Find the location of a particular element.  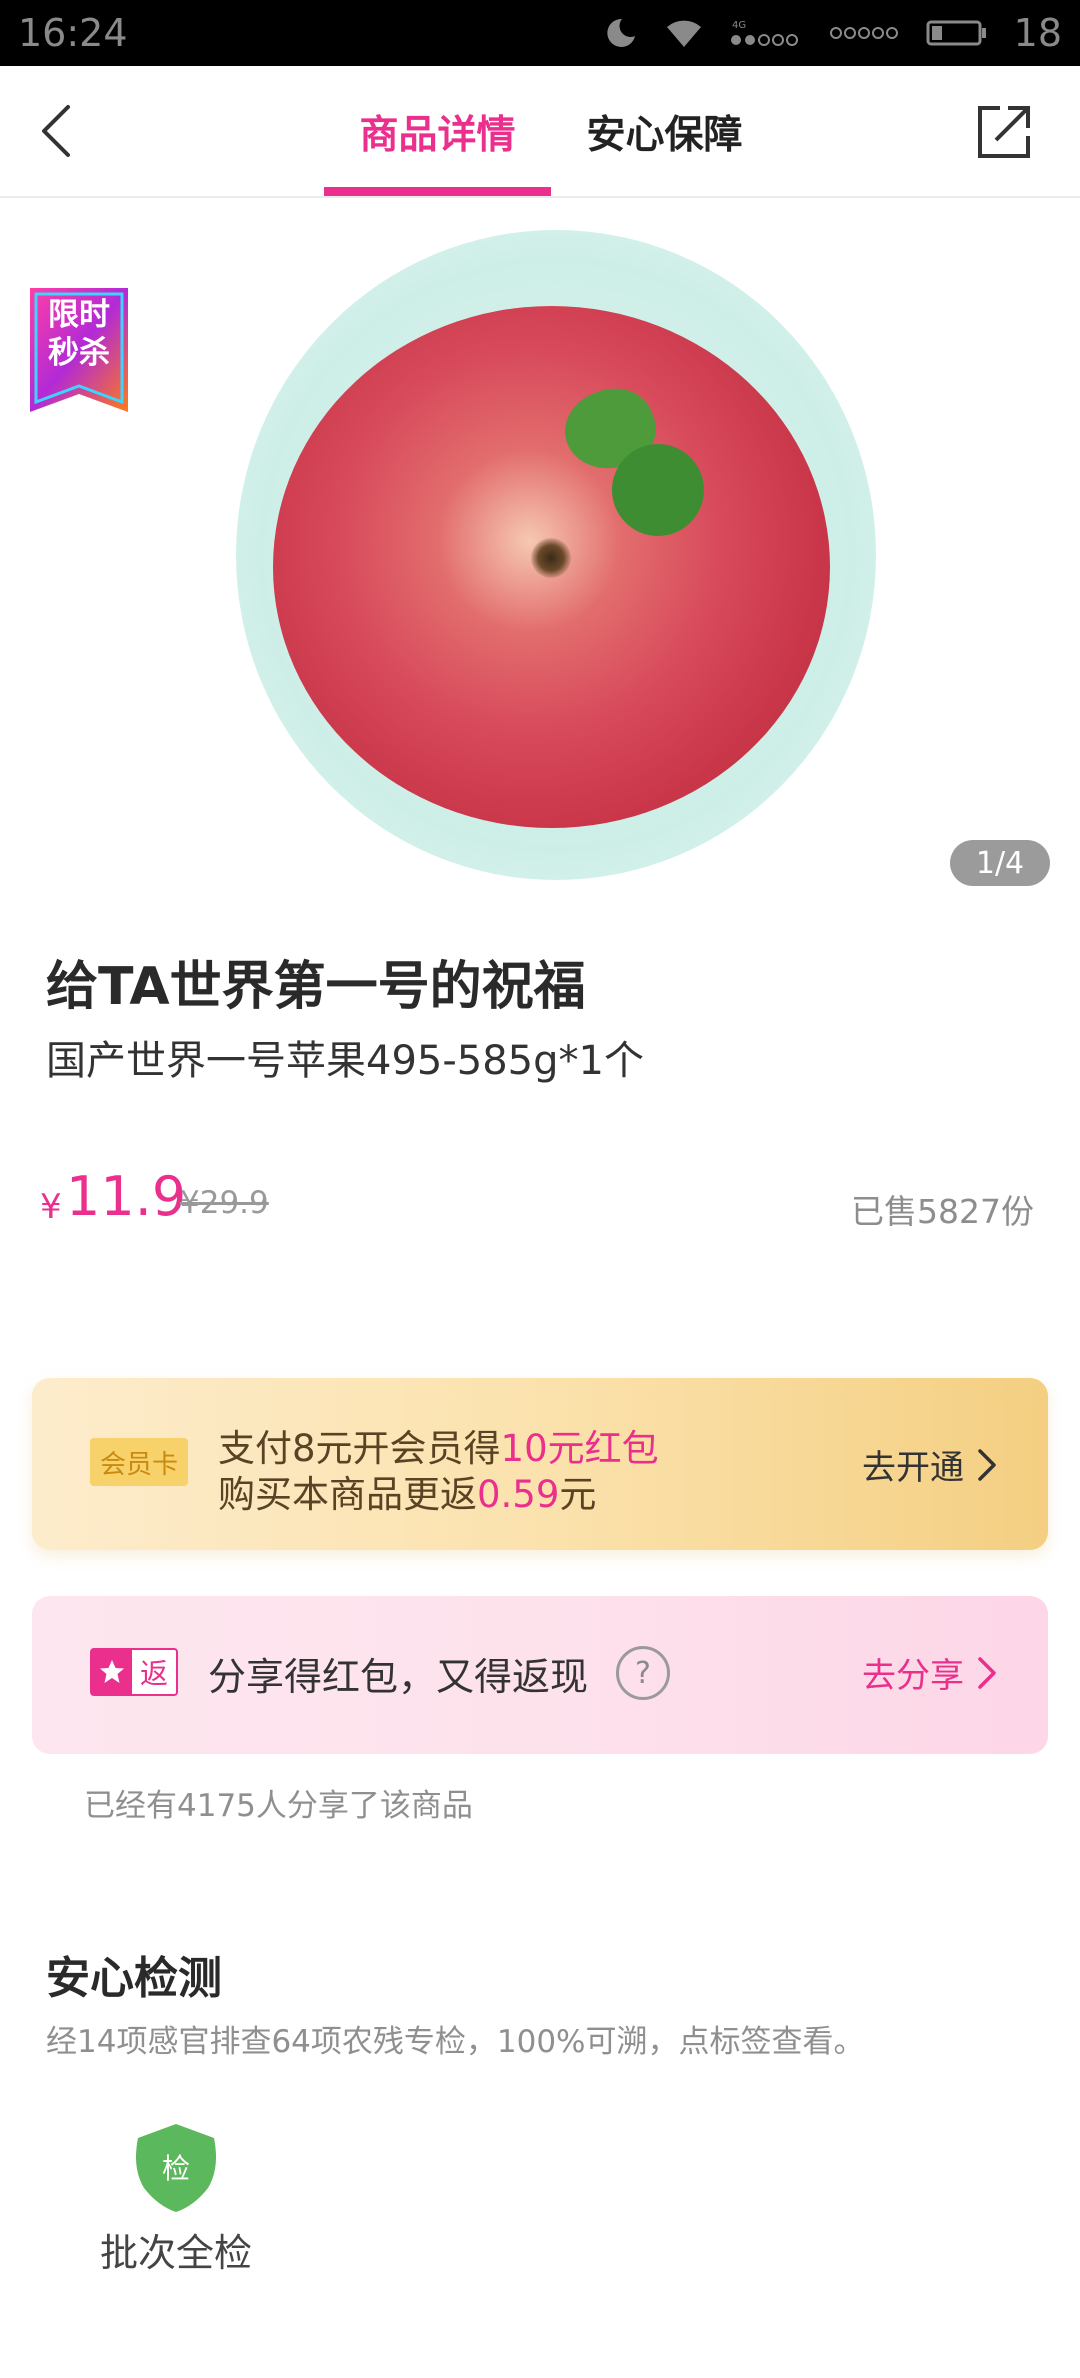

cashback-label: 返 is located at coordinates (153, 1673).